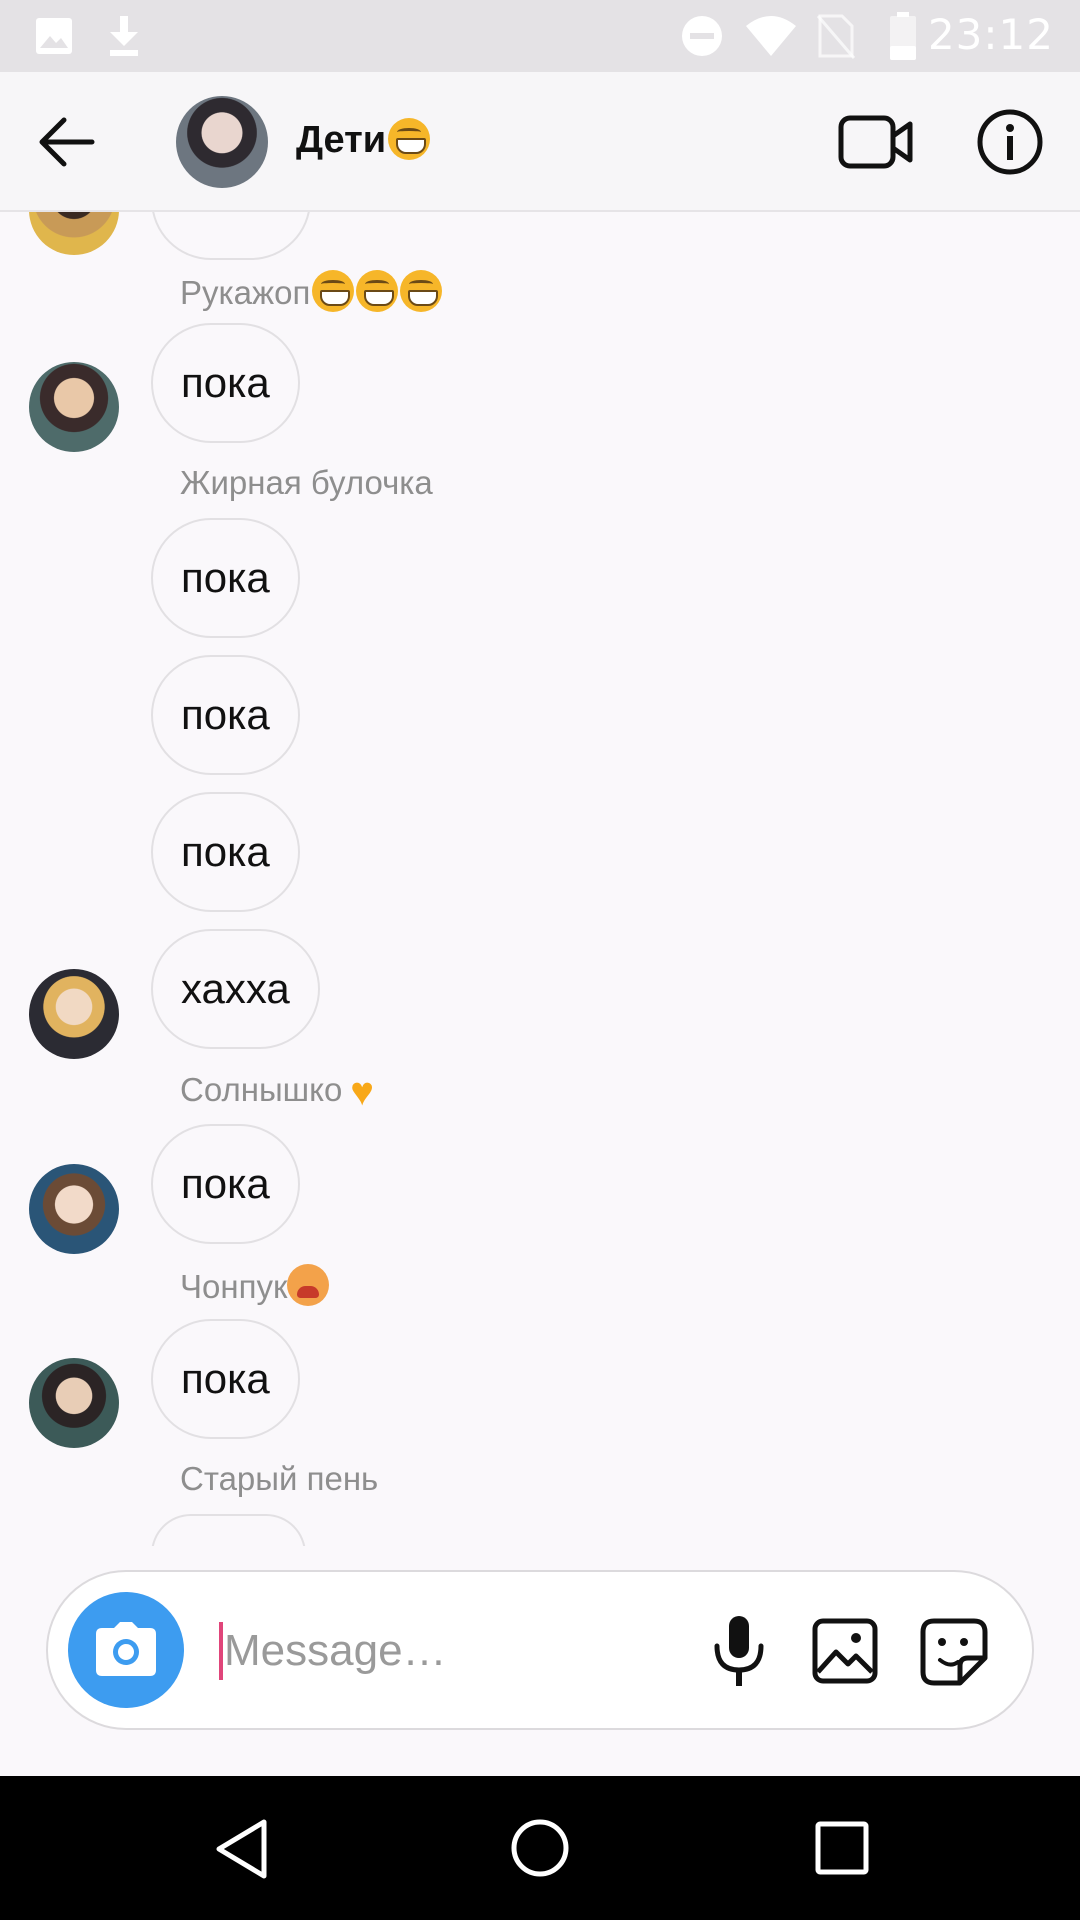 The image size is (1080, 1920). Describe the element at coordinates (234, 1286) in the screenshot. I see `sender-name-text: Чонпук` at that location.